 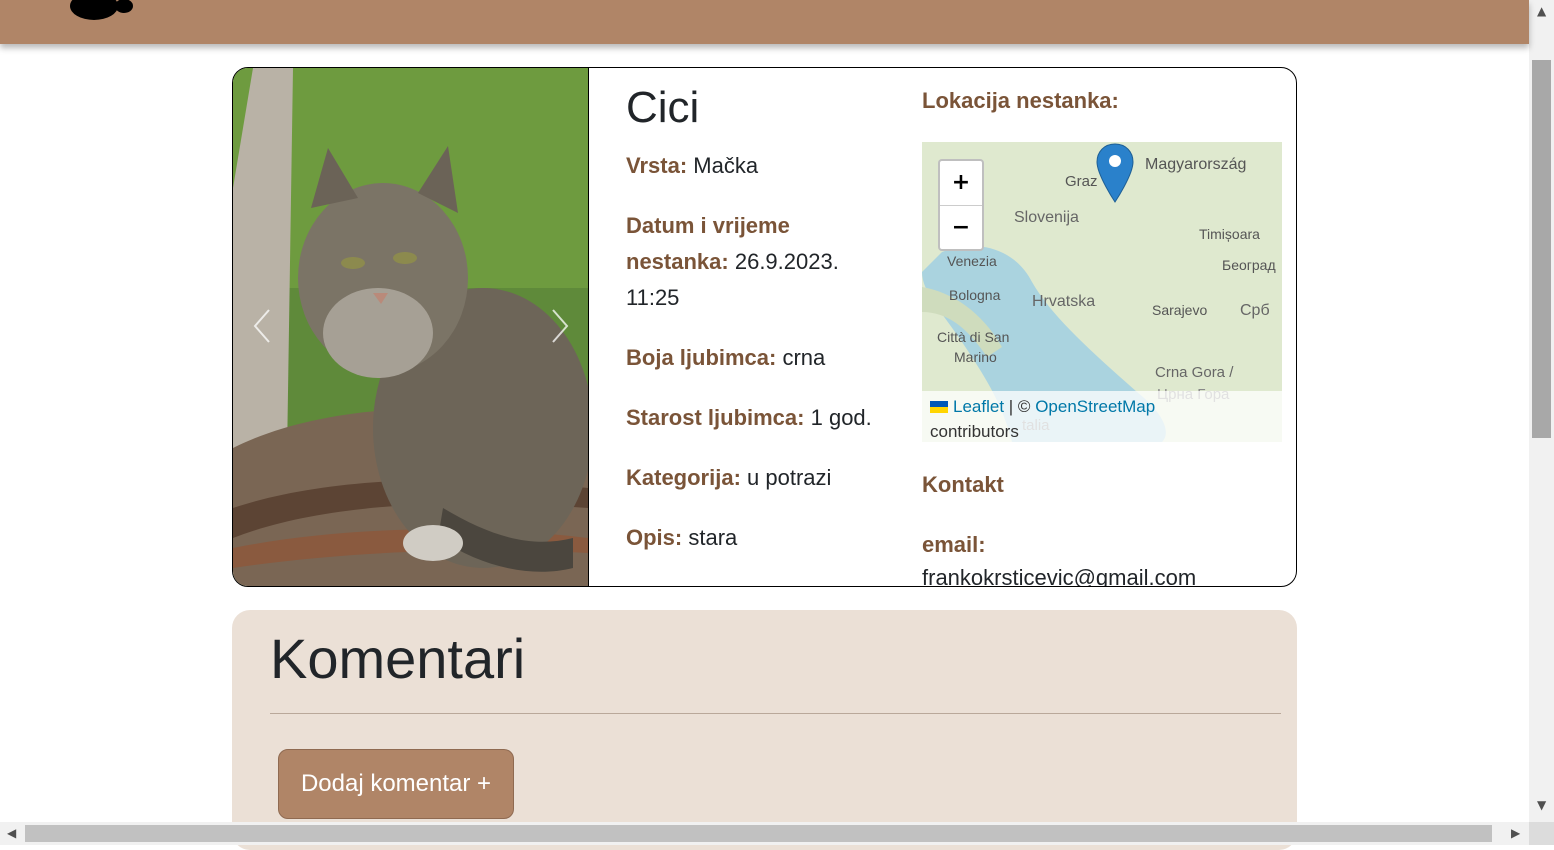 What do you see at coordinates (978, 406) in the screenshot?
I see `leaflet-link: Leaflet` at bounding box center [978, 406].